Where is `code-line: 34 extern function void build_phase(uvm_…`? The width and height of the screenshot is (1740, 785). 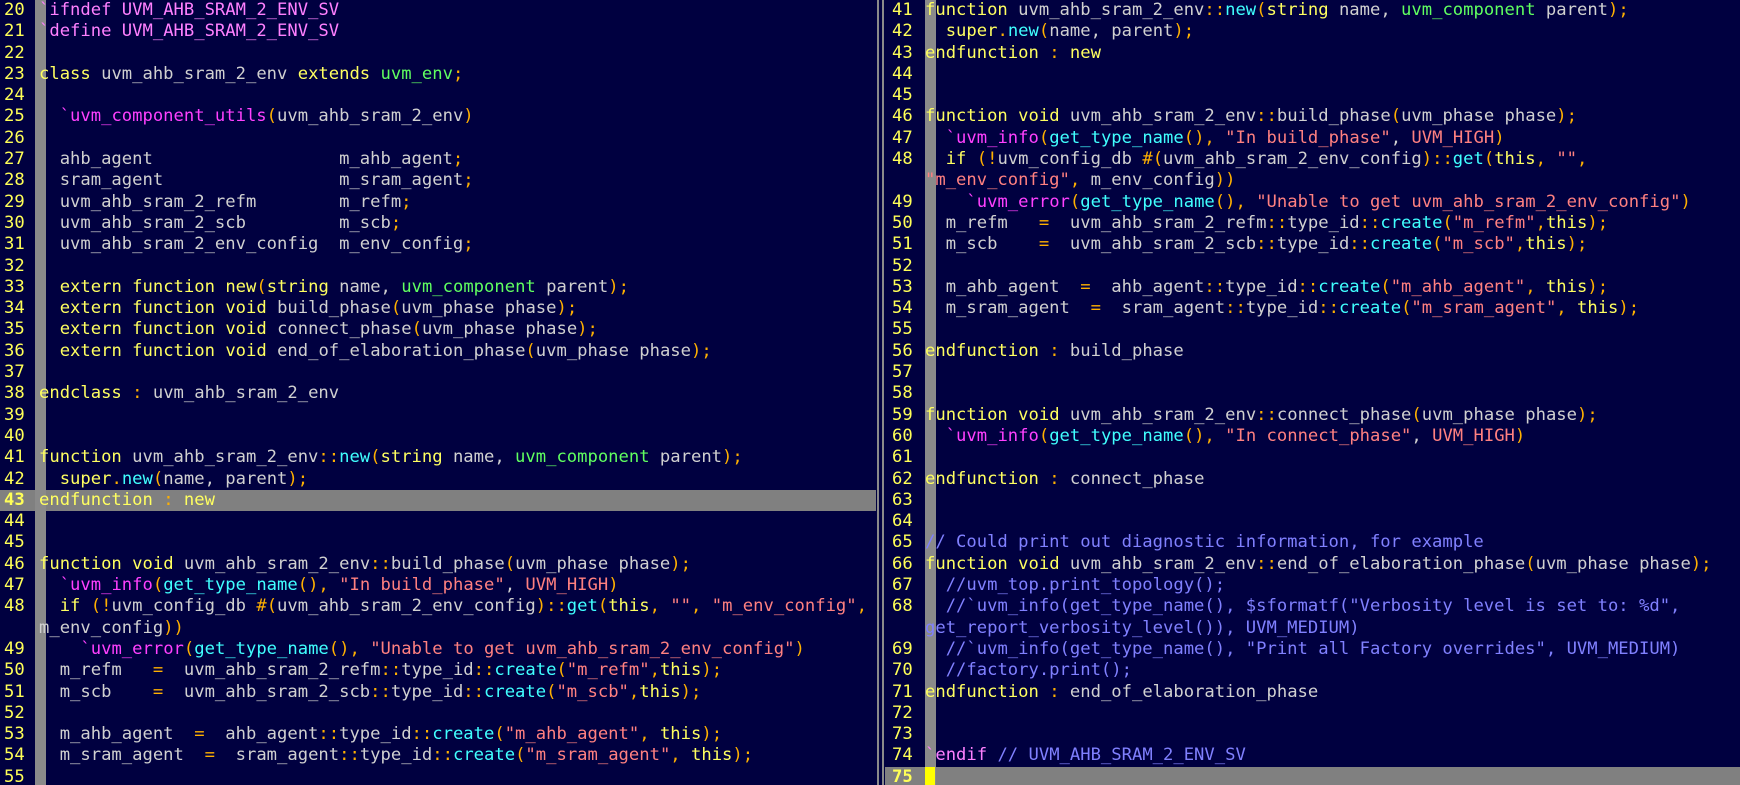
code-line: 34 extern function void build_phase(uvm_… is located at coordinates (438, 309).